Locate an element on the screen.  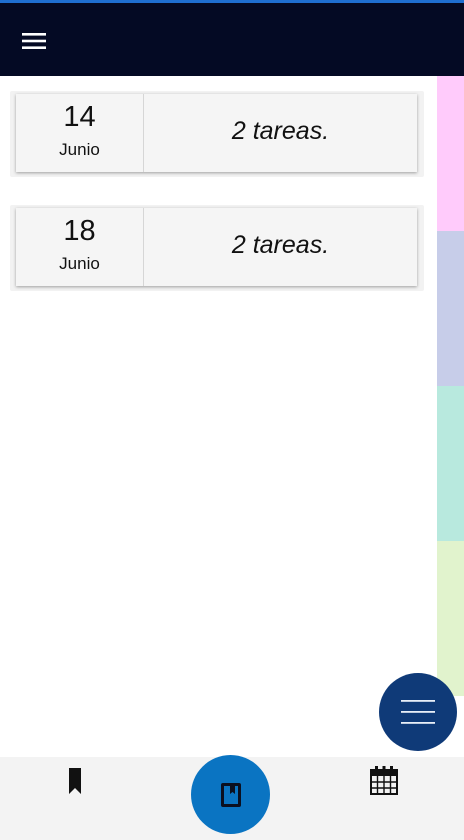
day-card-wrapper: 18 Junio 2 tareas. is located at coordinates (217, 248).